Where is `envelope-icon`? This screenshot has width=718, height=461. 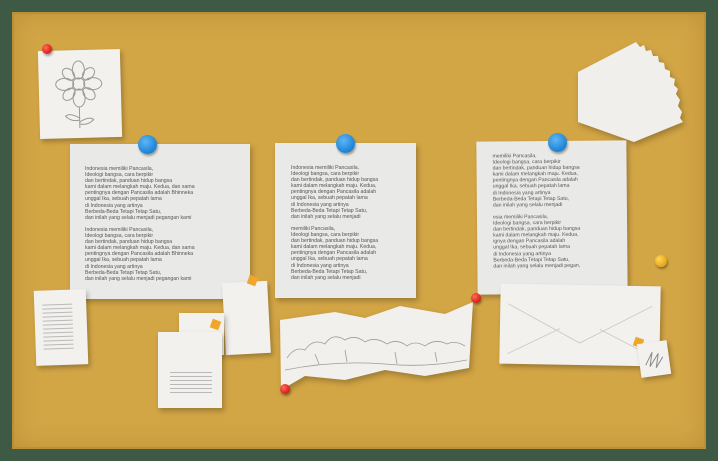
envelope-icon is located at coordinates (580, 330).